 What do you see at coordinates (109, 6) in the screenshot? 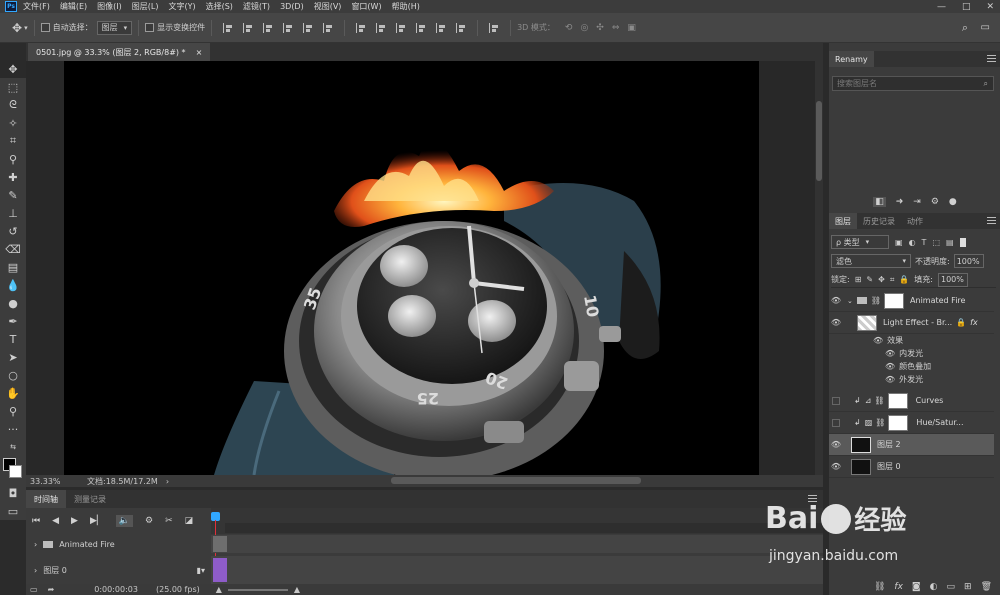
I see `menu-image: 图像(I)` at bounding box center [109, 6].